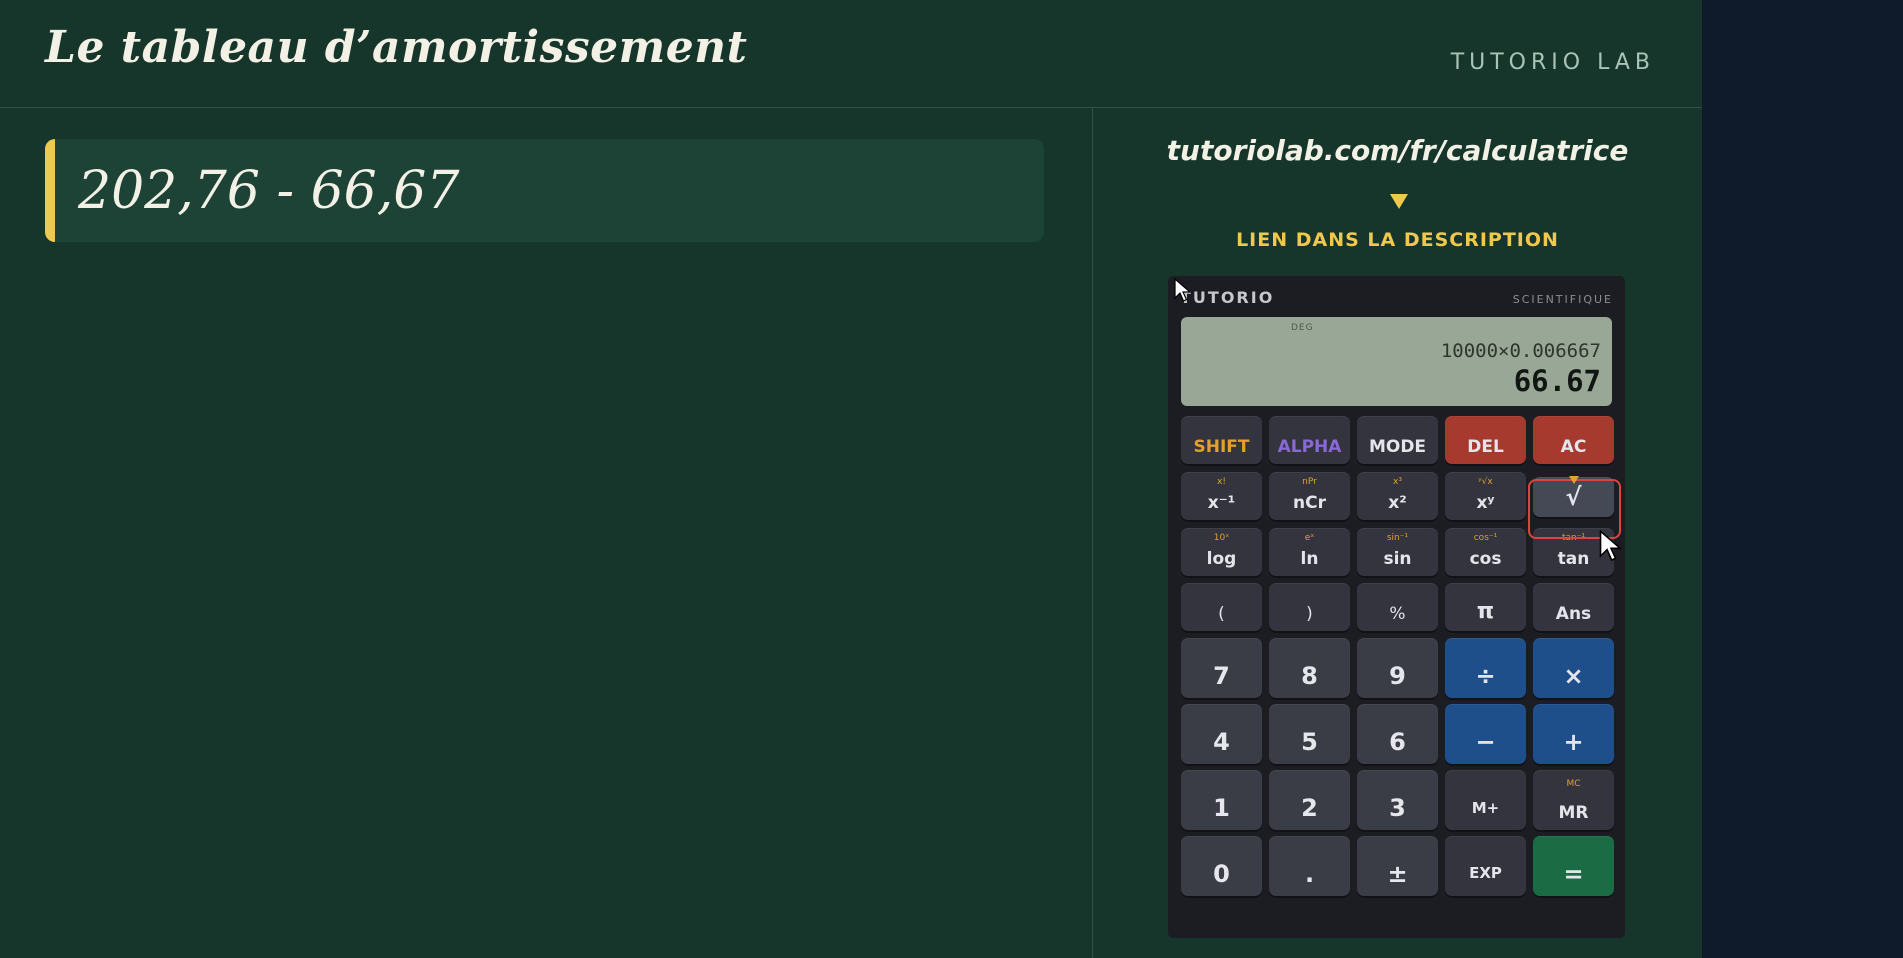 This screenshot has height=958, width=1903. Describe the element at coordinates (1221, 676) in the screenshot. I see `key-label: 7` at that location.